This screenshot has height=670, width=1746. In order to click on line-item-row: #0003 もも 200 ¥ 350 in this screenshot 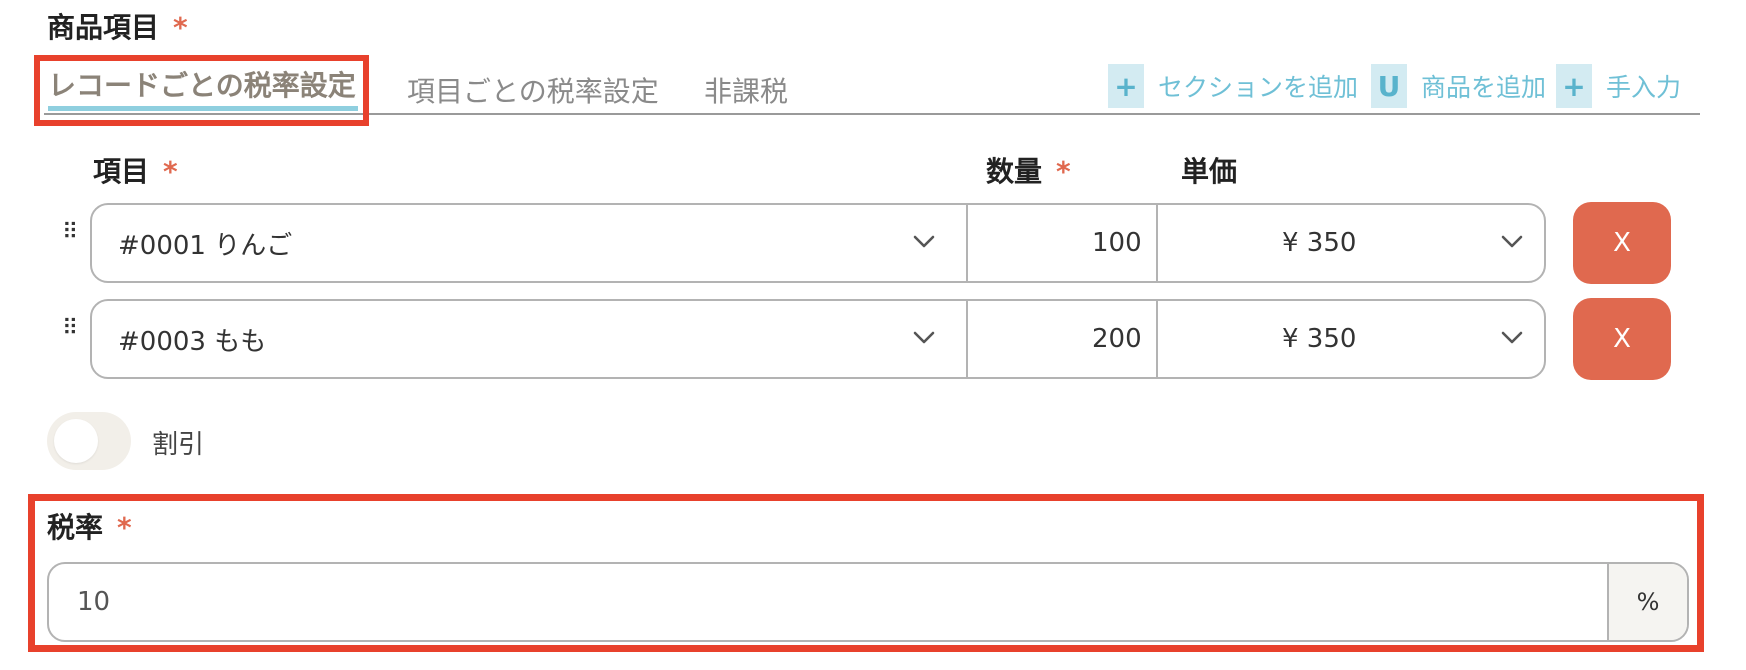, I will do `click(818, 339)`.